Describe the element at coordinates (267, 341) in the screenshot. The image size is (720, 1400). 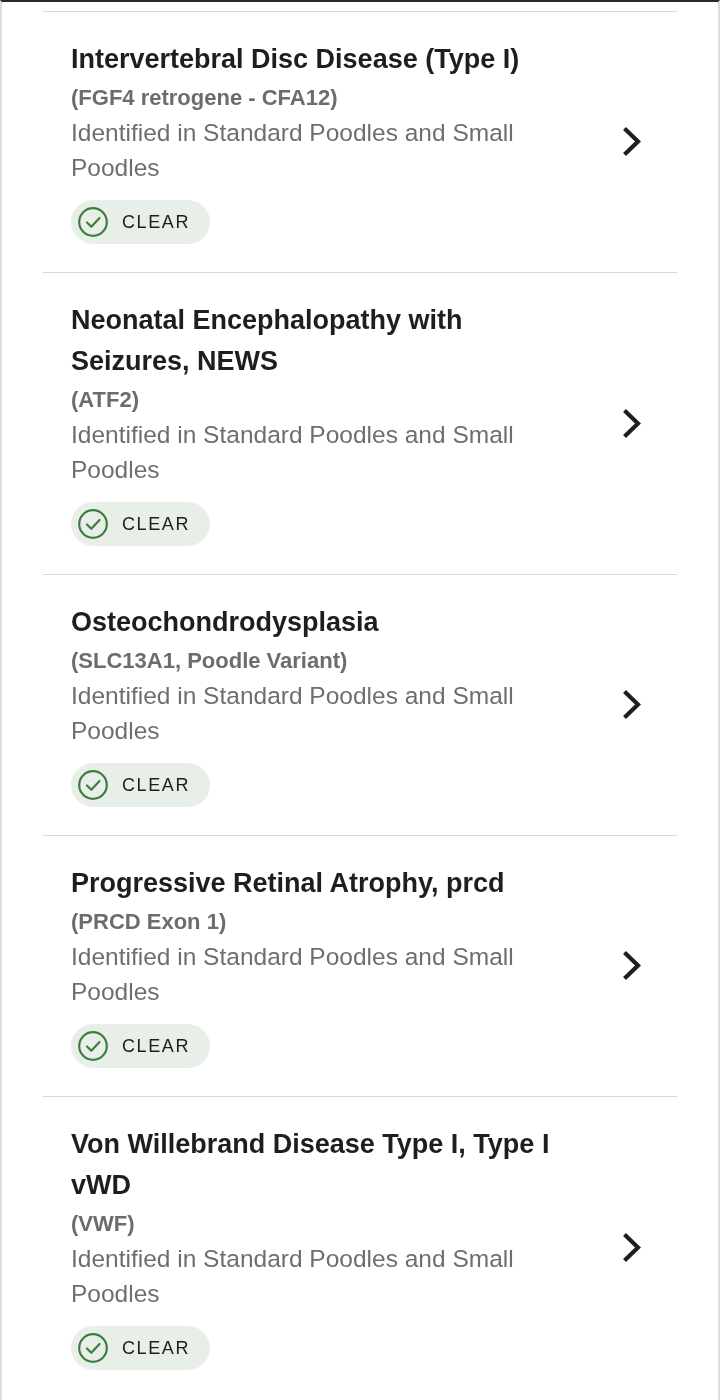
I see `test-title: Neonatal Encephalopathy with Seizures, NEWS` at that location.